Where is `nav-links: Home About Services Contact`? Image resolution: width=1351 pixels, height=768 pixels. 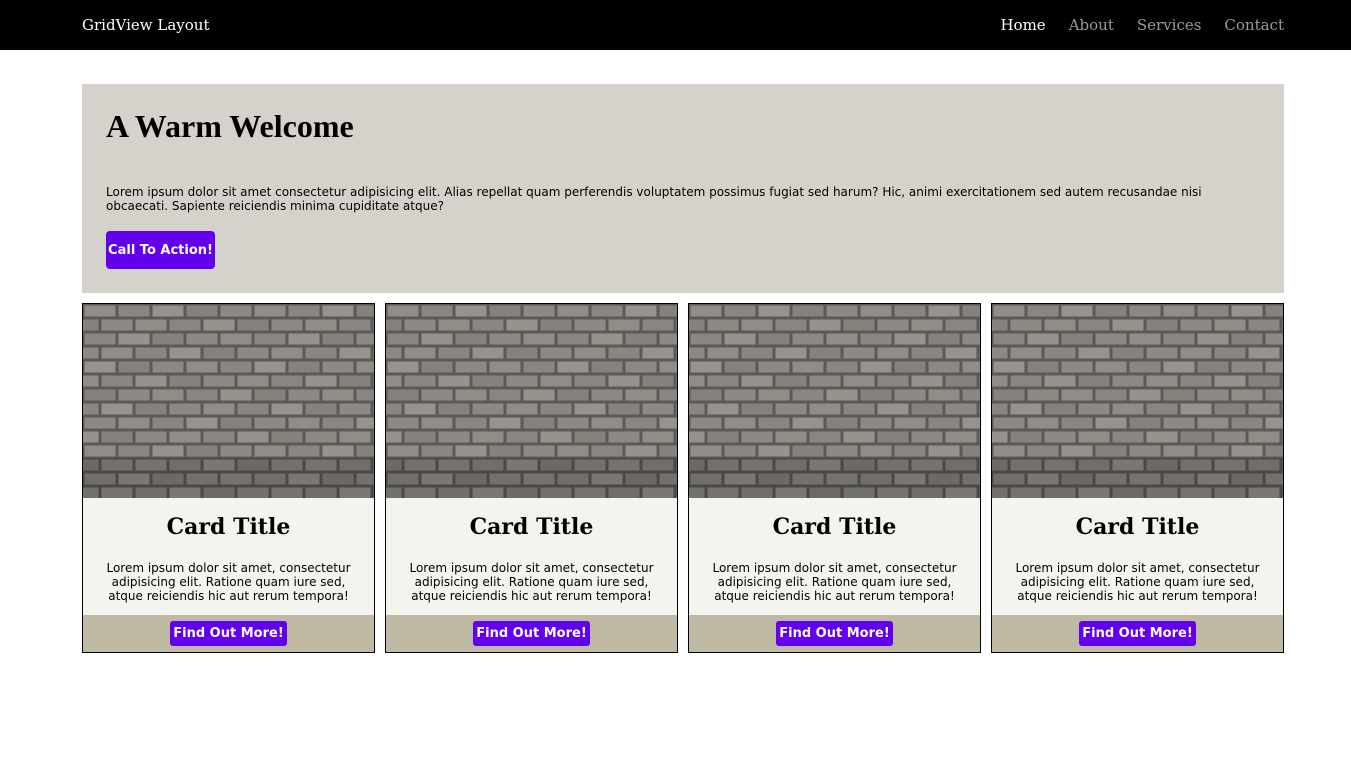 nav-links: Home About Services Contact is located at coordinates (1142, 25).